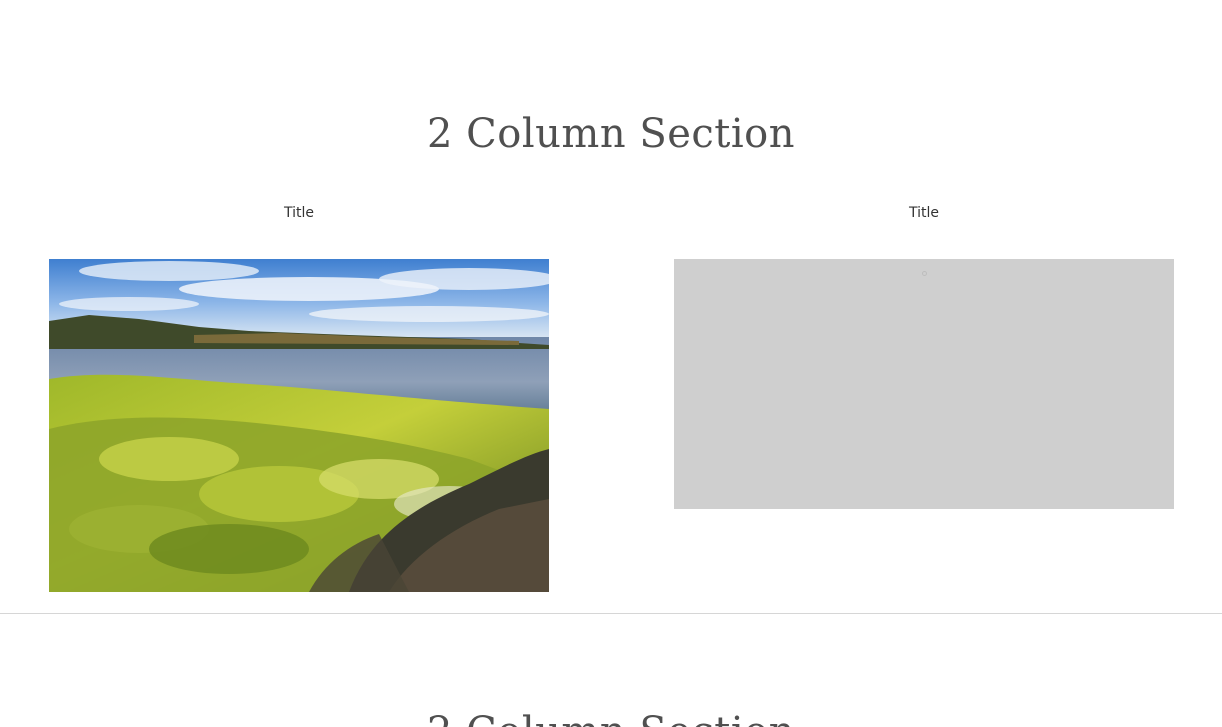  I want to click on section-divider, so click(611, 613).